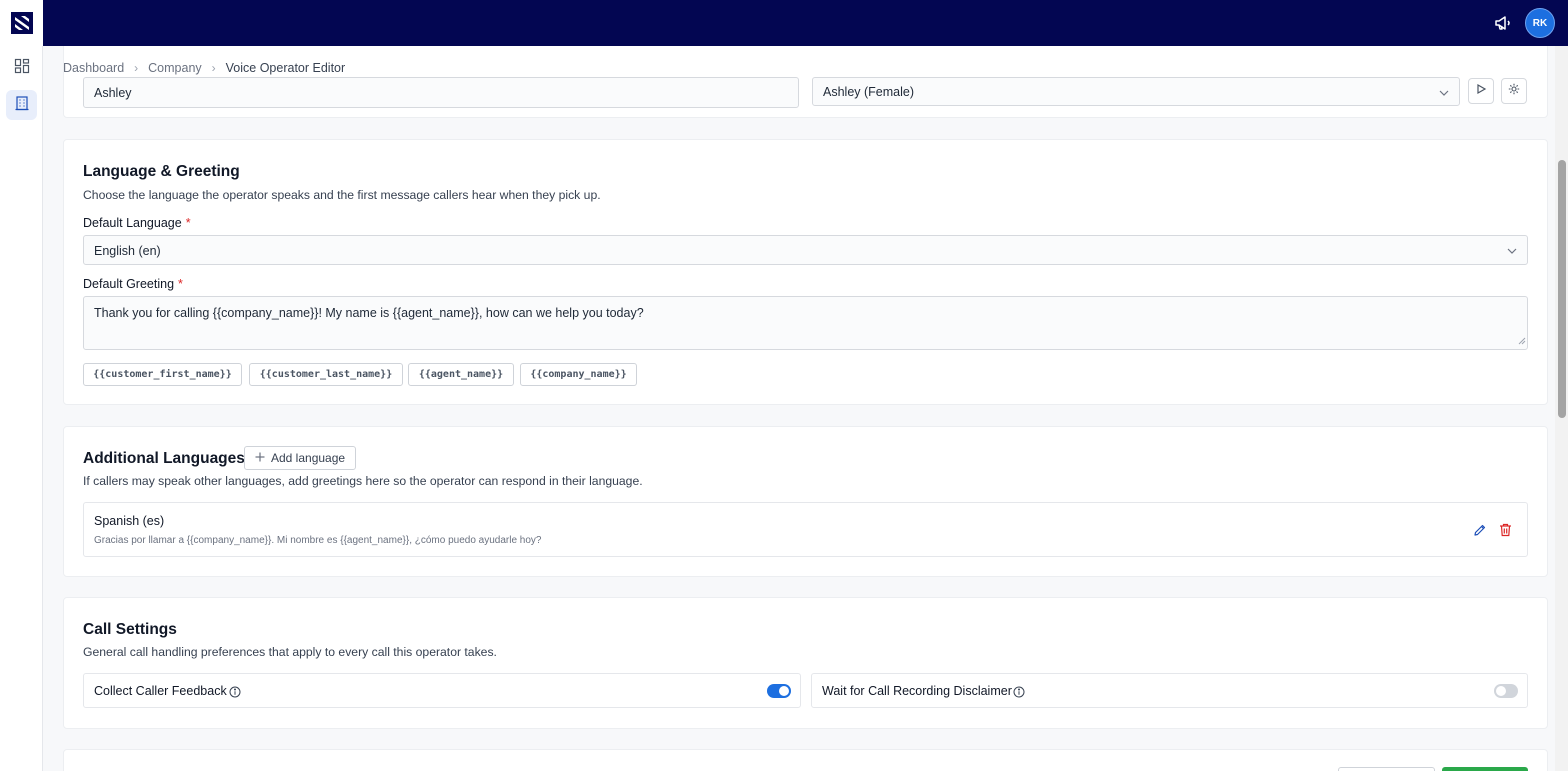 The height and width of the screenshot is (771, 1568). Describe the element at coordinates (442, 690) in the screenshot. I see `collect-caller-feedback-setting: Collect Caller Feedback` at that location.